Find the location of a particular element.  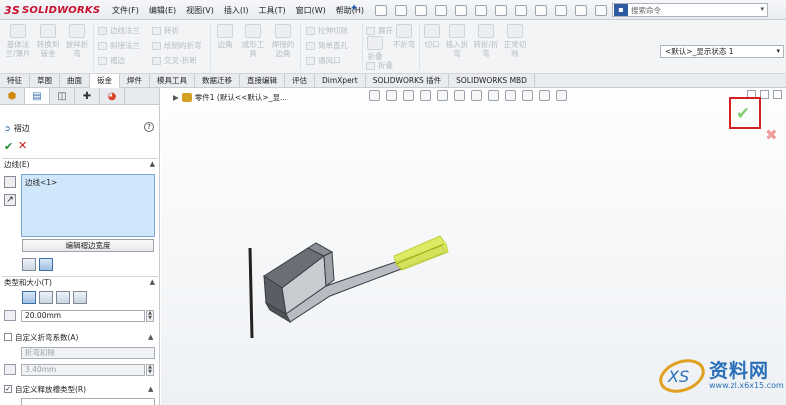

select-icon is located at coordinates (501, 10).